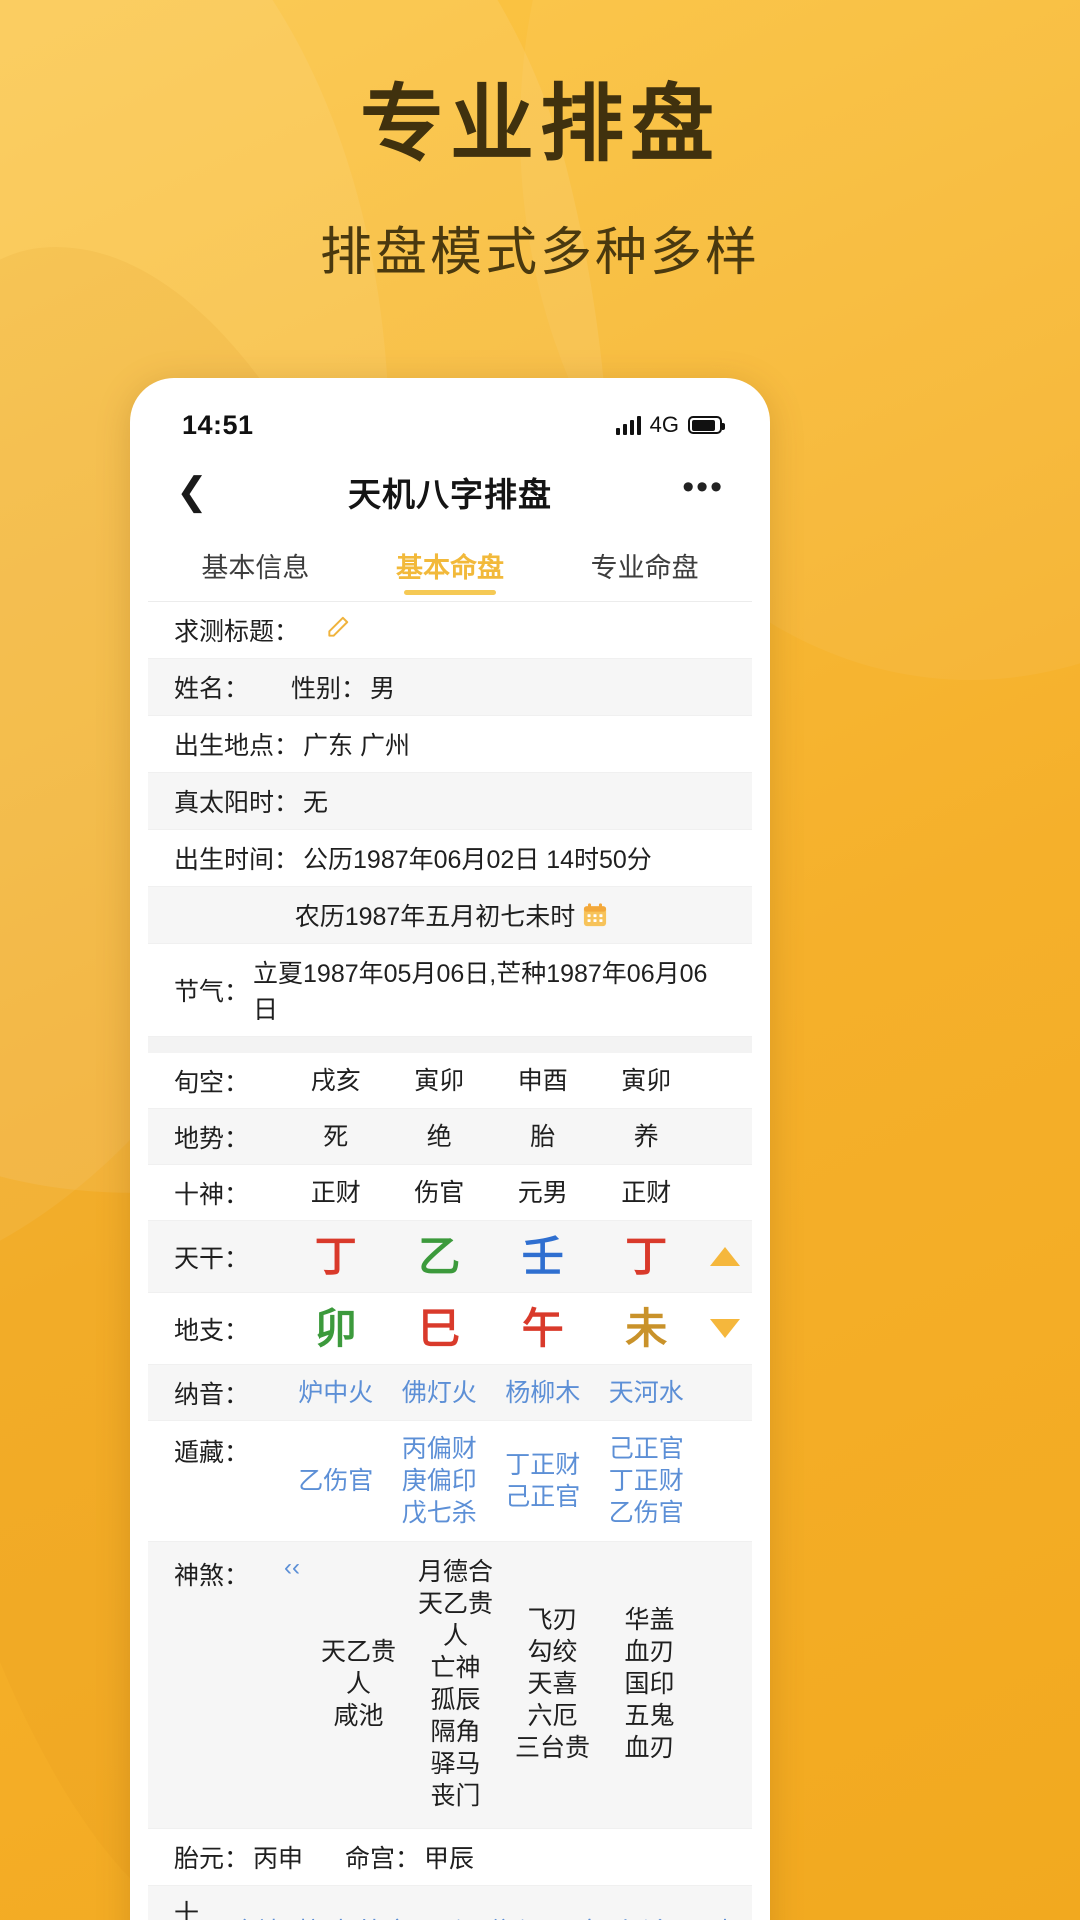  Describe the element at coordinates (212, 1576) in the screenshot. I see `shensha-label: 神煞：` at that location.